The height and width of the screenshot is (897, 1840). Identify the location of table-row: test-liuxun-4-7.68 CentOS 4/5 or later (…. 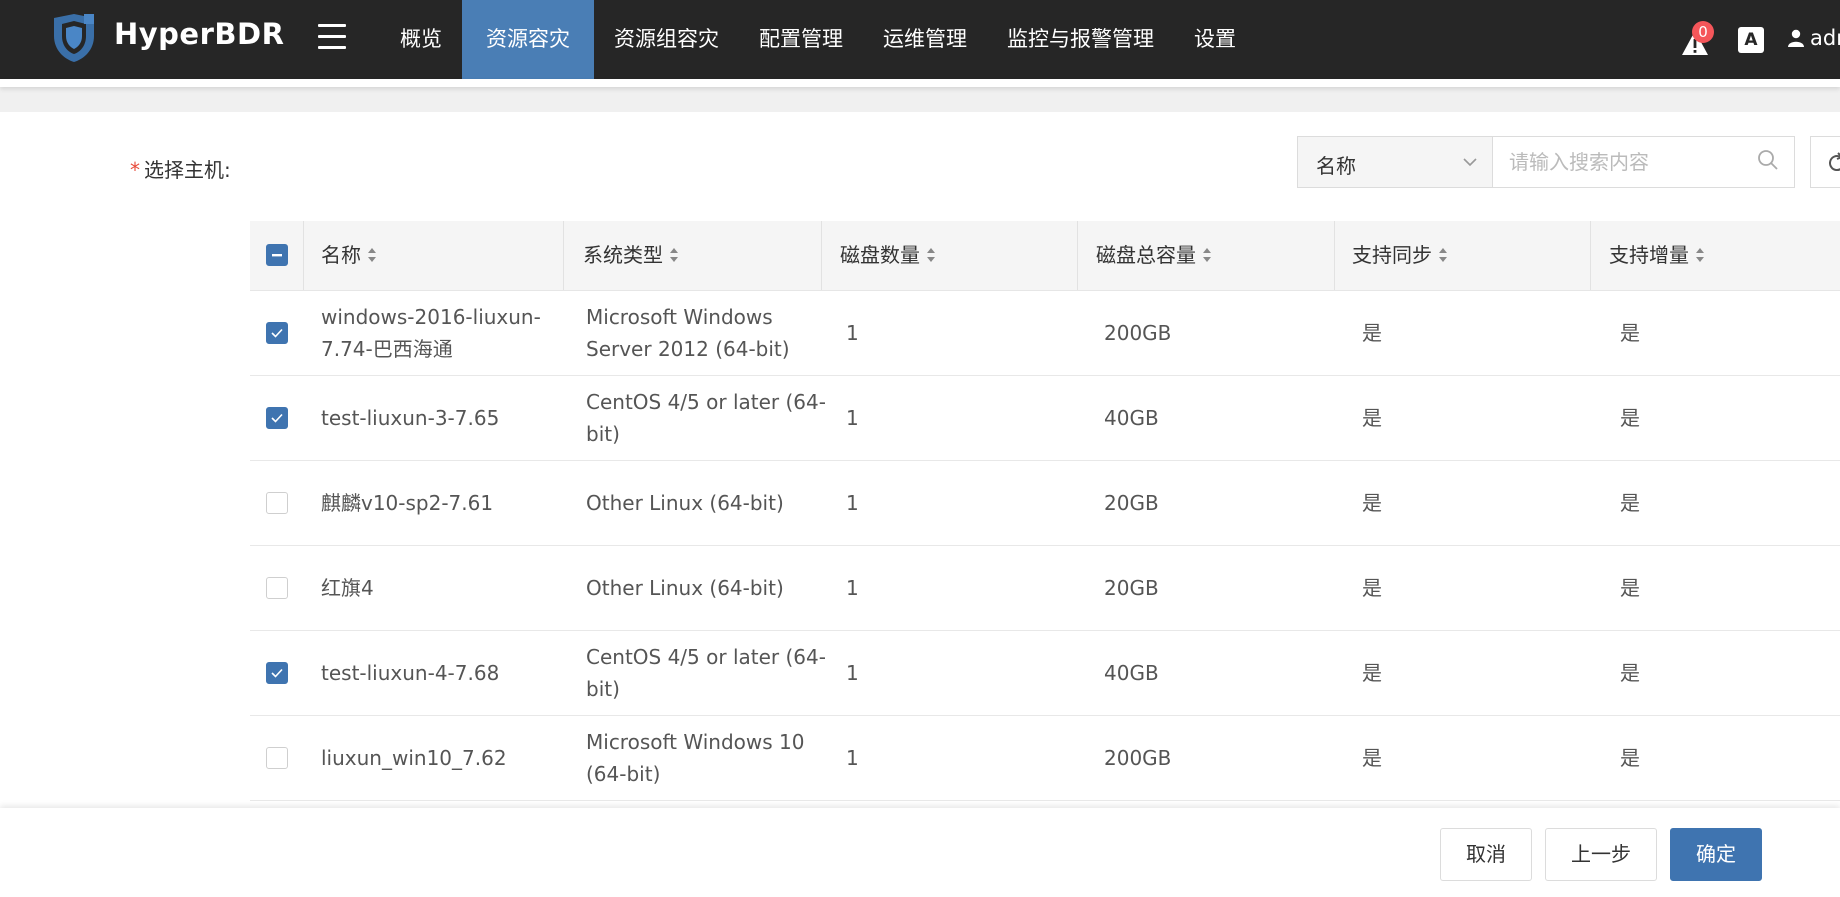
(1045, 673).